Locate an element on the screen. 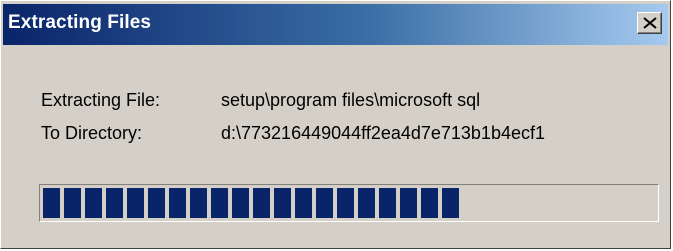 This screenshot has width=673, height=251. window-title: Extracting Files is located at coordinates (80, 22).